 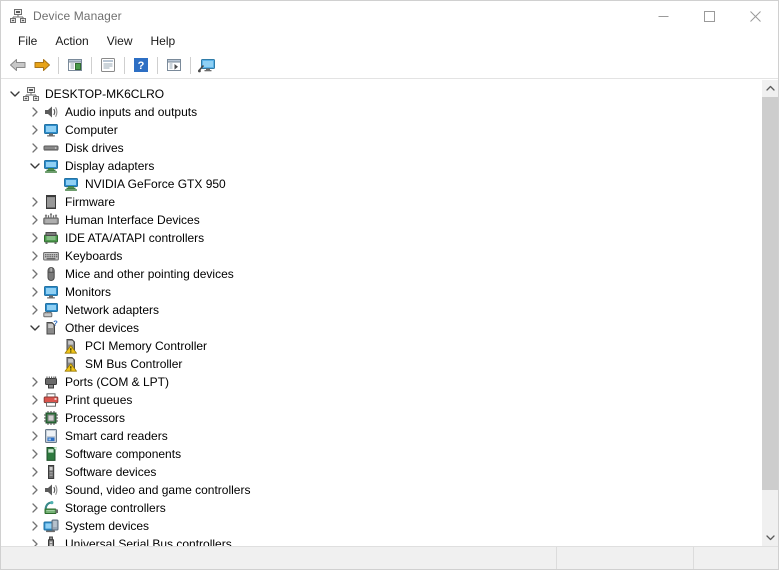 What do you see at coordinates (770, 88) in the screenshot?
I see `scroll-up-icon` at bounding box center [770, 88].